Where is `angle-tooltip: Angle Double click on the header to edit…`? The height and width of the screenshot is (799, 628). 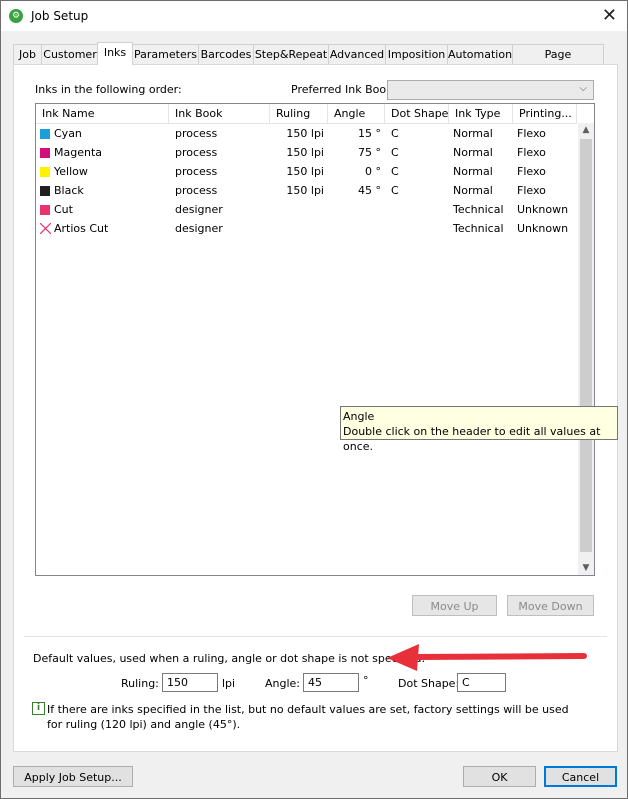
angle-tooltip: Angle Double click on the header to edit… is located at coordinates (479, 429).